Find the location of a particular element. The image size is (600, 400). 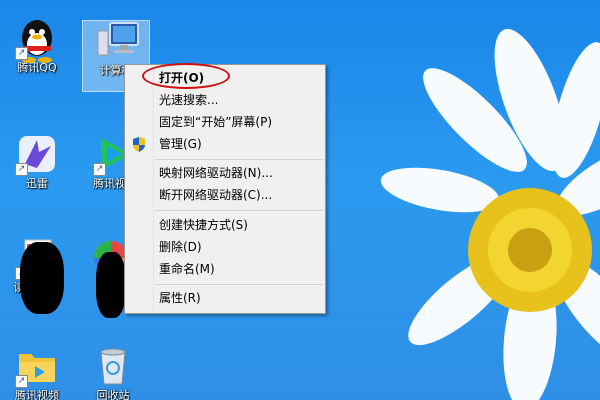

menu-item-pin-to-start: 固定到“开始”屏幕(P) is located at coordinates (225, 122).